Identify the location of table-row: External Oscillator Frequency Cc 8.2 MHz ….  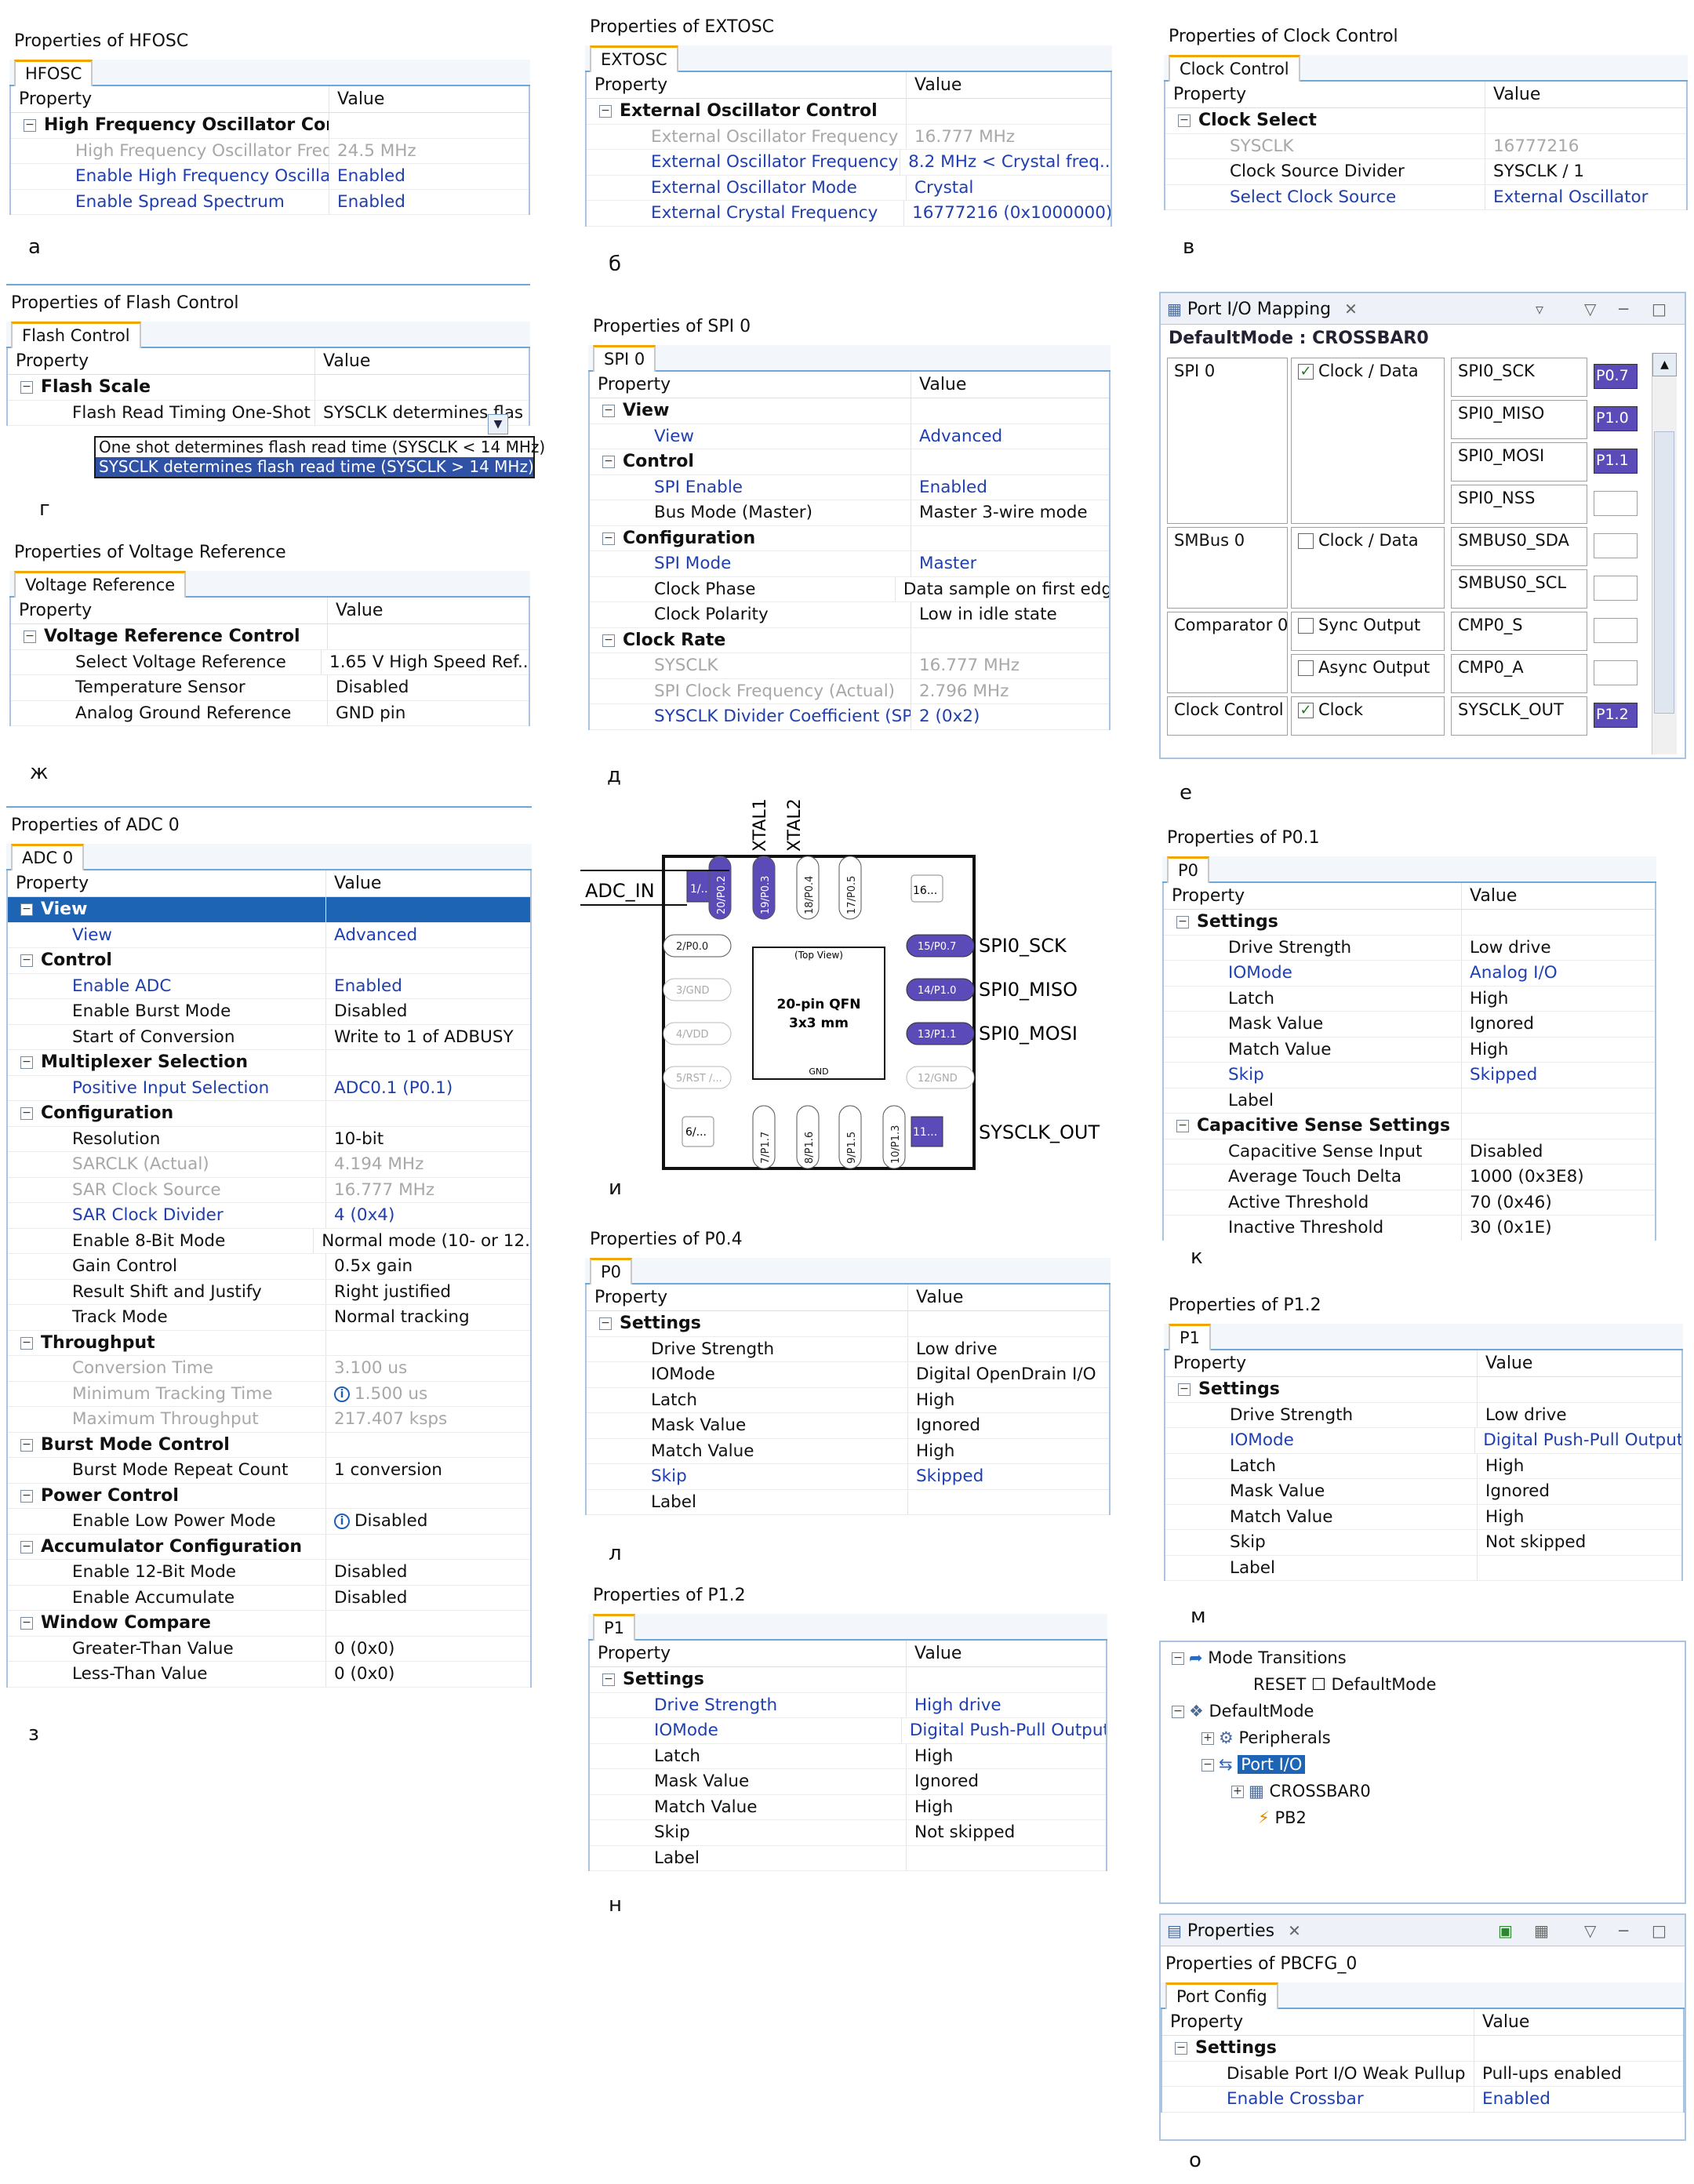
(849, 163).